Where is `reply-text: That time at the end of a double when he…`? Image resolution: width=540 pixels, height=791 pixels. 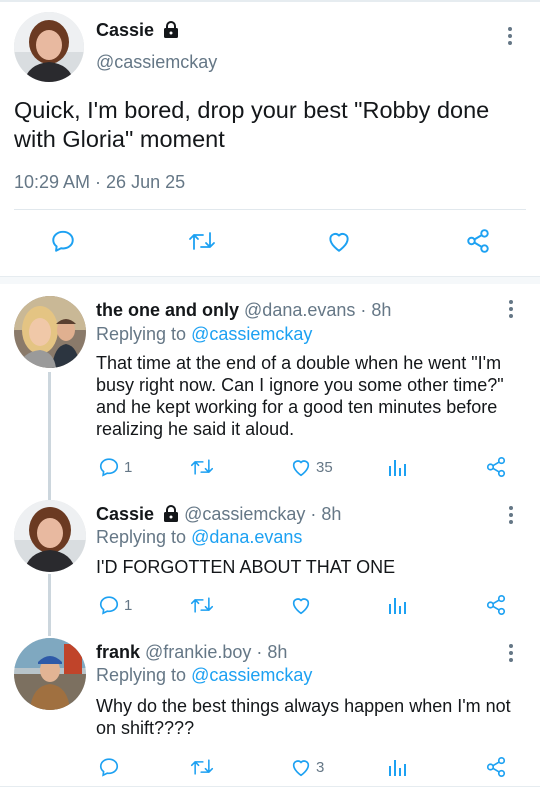 reply-text: That time at the end of a double when he… is located at coordinates (300, 396).